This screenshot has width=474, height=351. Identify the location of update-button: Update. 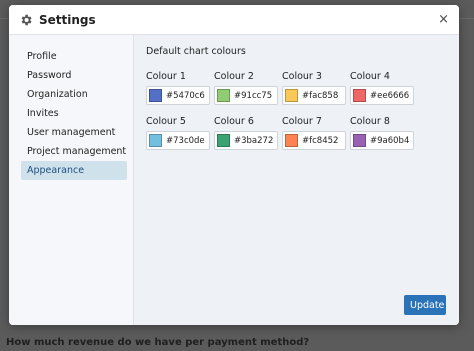
(425, 305).